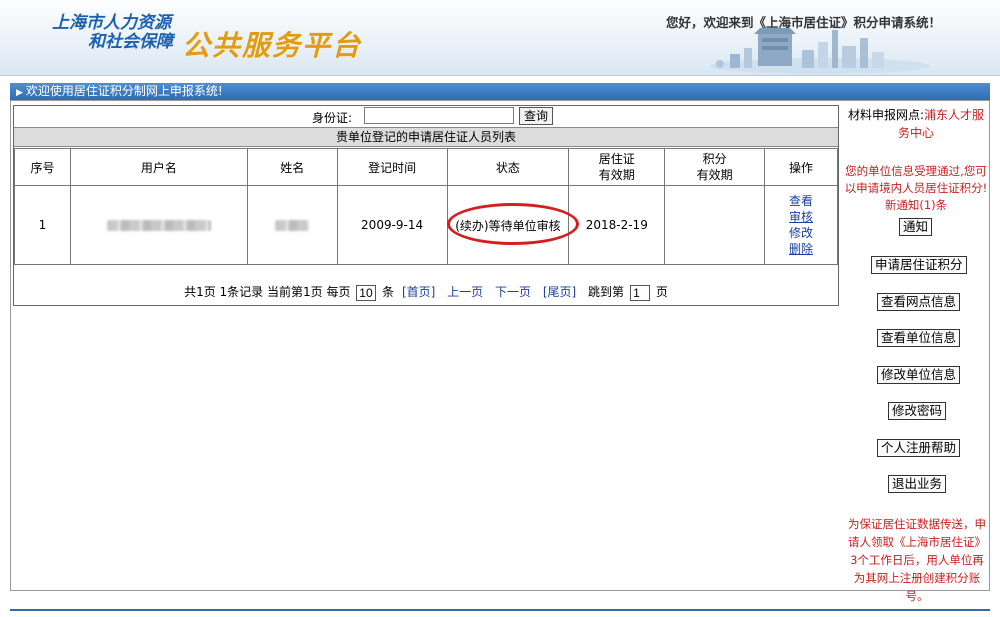 The width and height of the screenshot is (1000, 617). I want to click on search-button: 查询, so click(536, 116).